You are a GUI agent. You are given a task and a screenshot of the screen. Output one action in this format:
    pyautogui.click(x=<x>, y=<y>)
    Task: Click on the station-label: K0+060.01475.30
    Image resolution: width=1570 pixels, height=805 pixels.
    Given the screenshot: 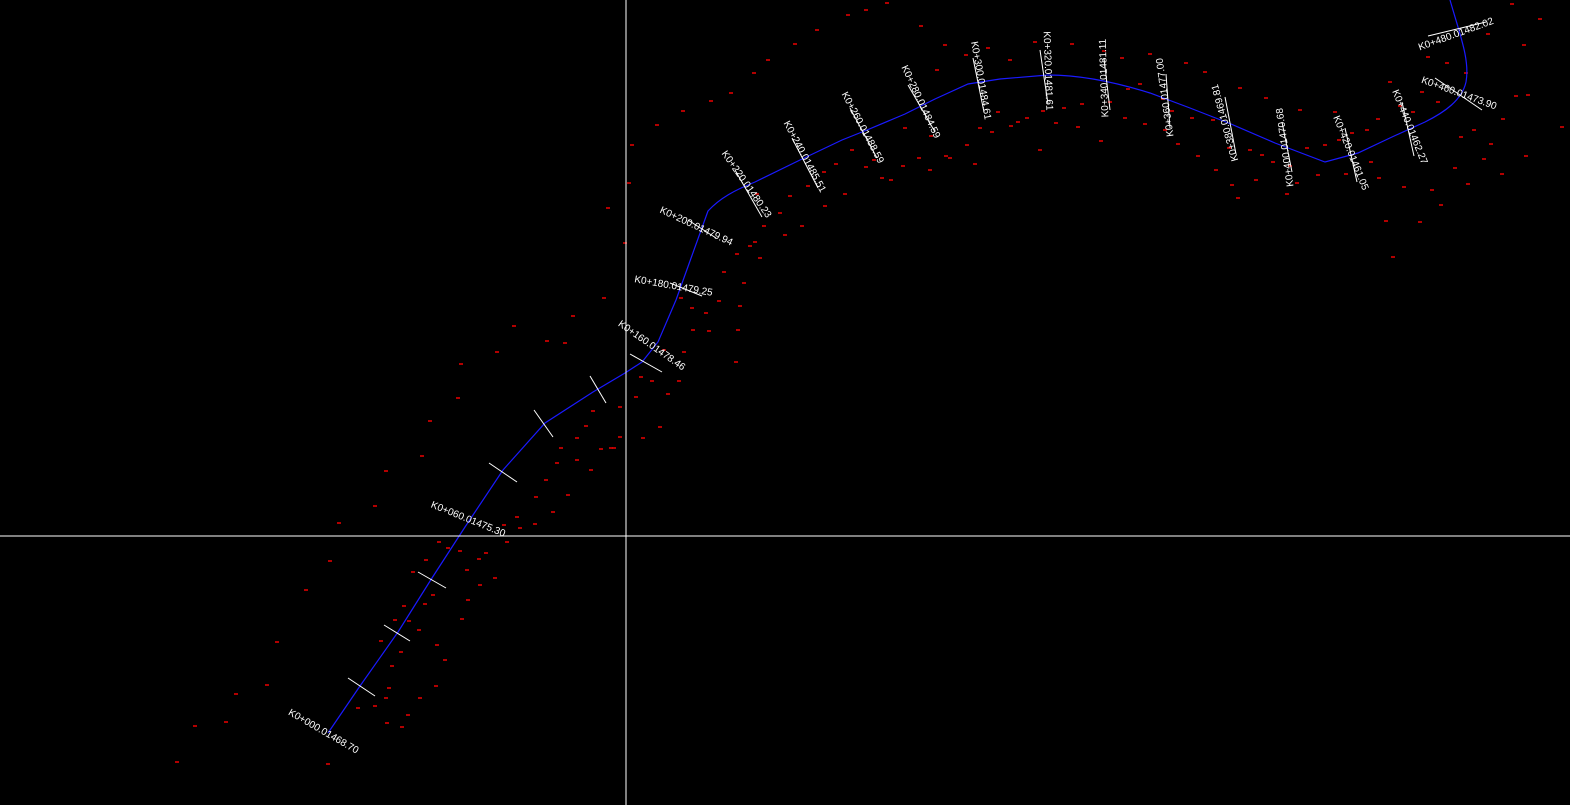 What is the action you would take?
    pyautogui.click(x=468, y=520)
    